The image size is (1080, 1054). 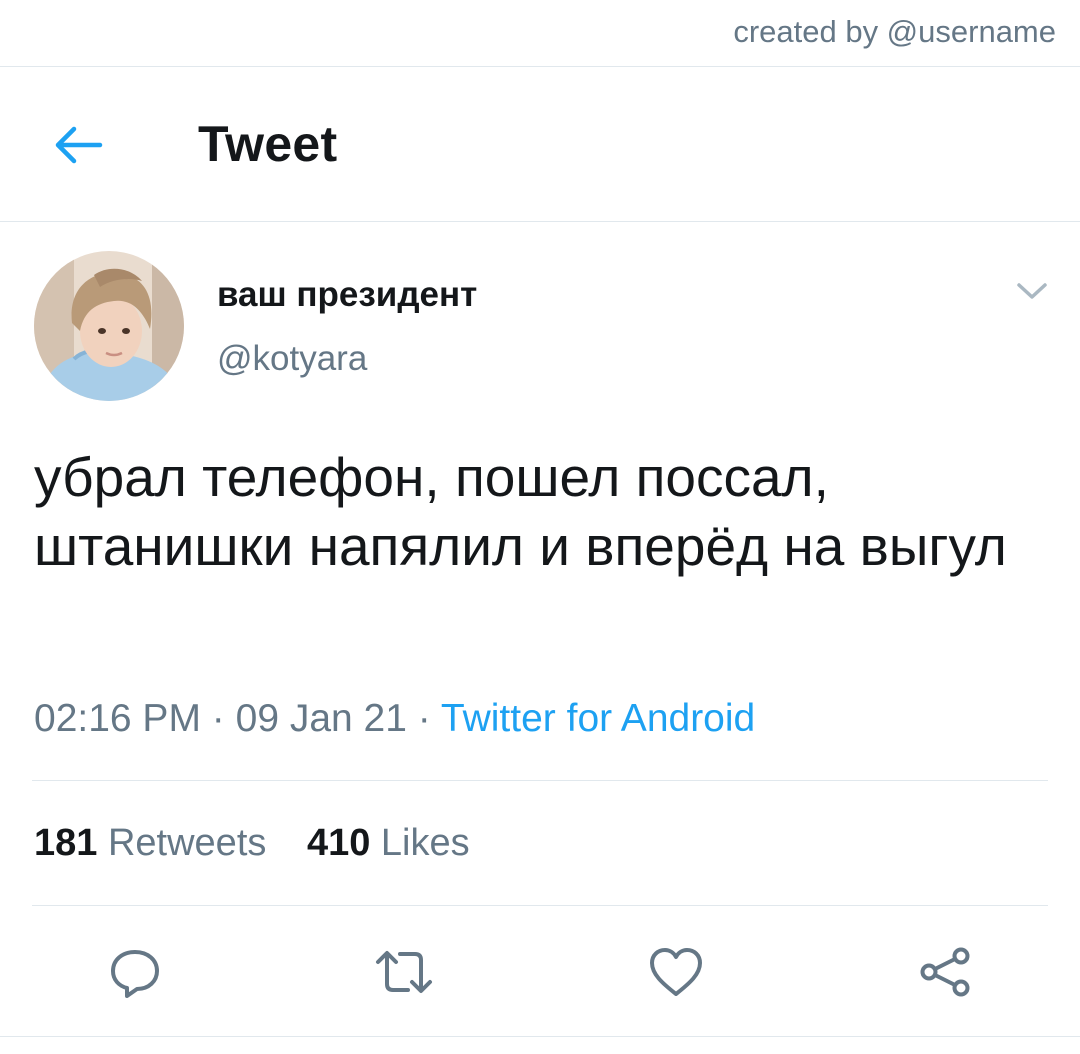 I want to click on retweet-icon, so click(x=404, y=972).